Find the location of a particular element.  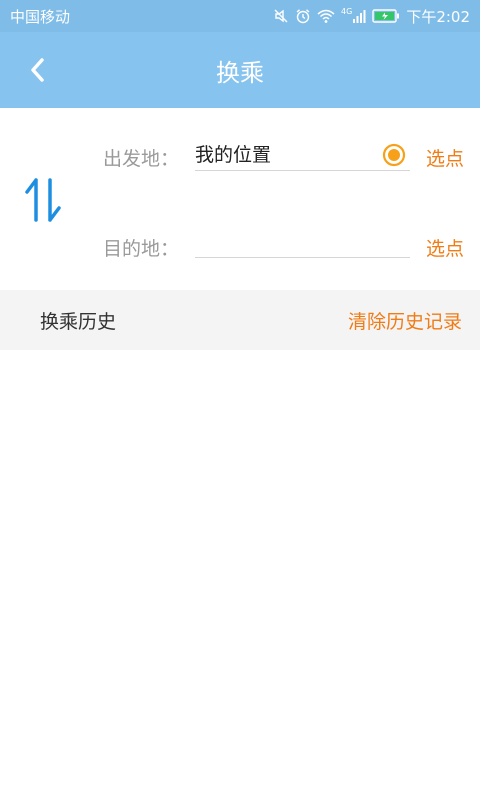

swap-button is located at coordinates (44, 200).